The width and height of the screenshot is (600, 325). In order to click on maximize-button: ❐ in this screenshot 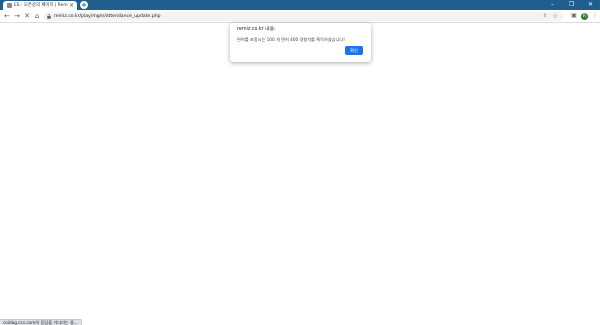, I will do `click(571, 5)`.